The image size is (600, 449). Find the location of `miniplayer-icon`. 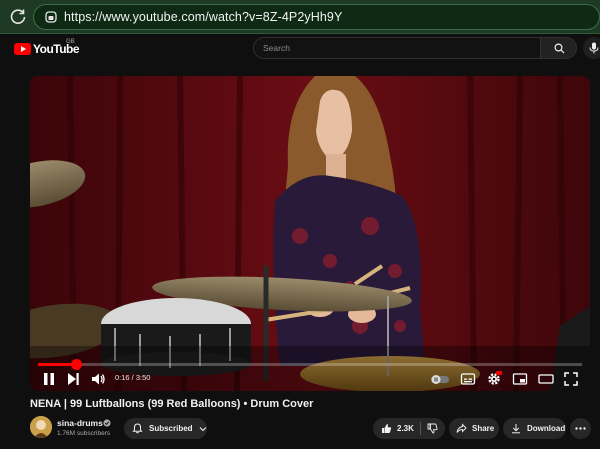

miniplayer-icon is located at coordinates (520, 379).